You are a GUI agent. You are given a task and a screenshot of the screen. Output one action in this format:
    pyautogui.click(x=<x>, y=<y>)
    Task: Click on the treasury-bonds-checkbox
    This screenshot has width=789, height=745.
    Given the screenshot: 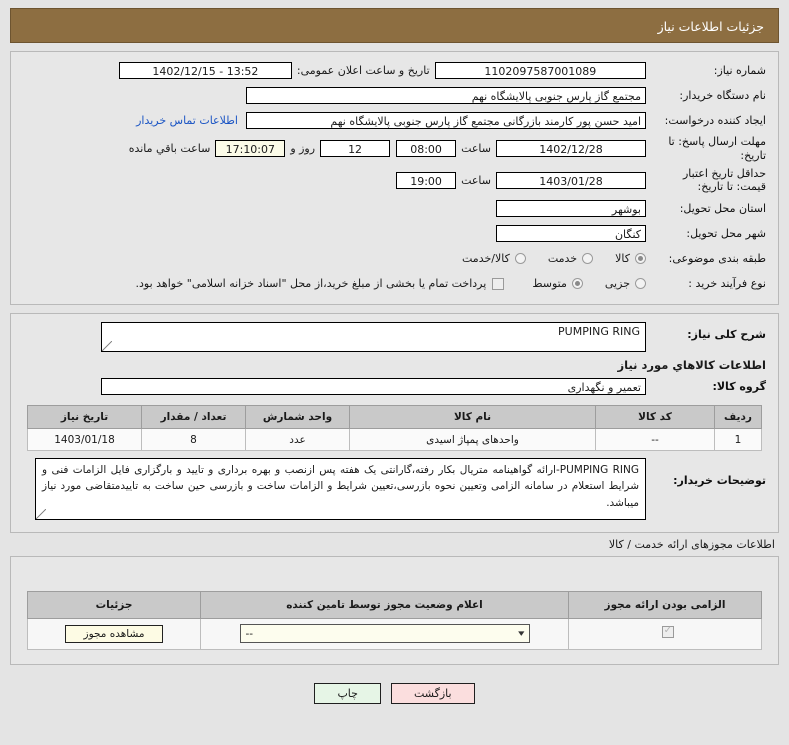 What is the action you would take?
    pyautogui.click(x=498, y=283)
    